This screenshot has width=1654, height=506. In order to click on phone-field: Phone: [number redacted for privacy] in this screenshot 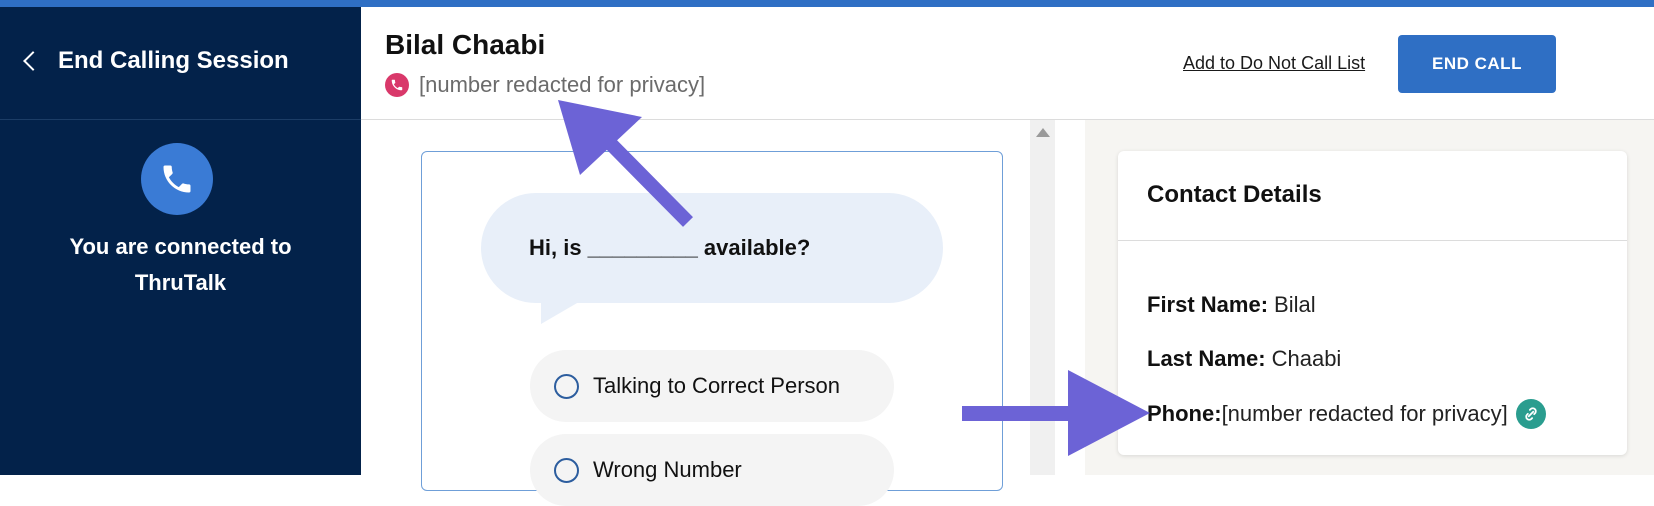, I will do `click(1346, 414)`.